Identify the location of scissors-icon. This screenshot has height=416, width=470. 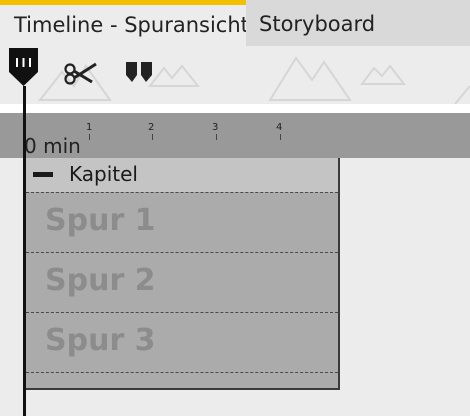
(82, 74).